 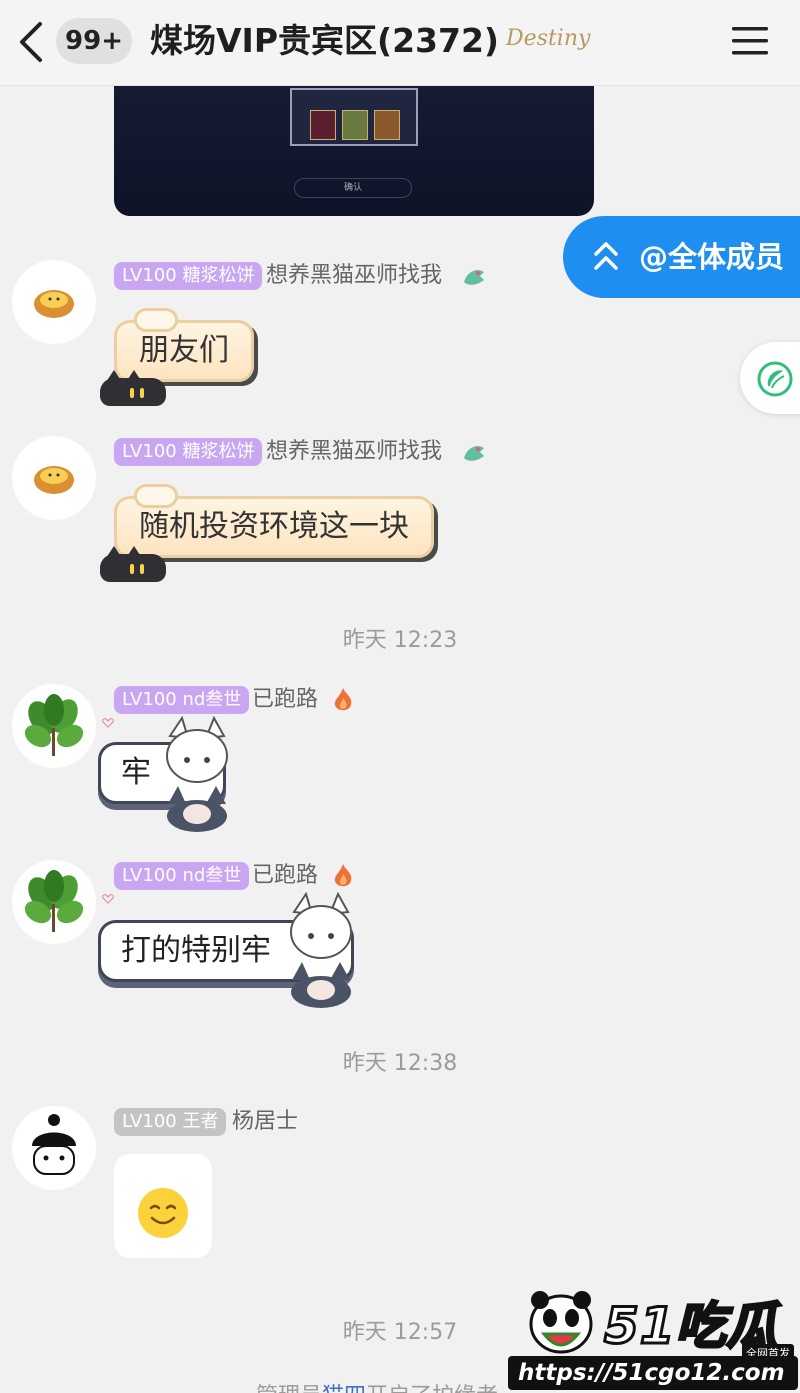 What do you see at coordinates (750, 41) in the screenshot?
I see `menu-icon` at bounding box center [750, 41].